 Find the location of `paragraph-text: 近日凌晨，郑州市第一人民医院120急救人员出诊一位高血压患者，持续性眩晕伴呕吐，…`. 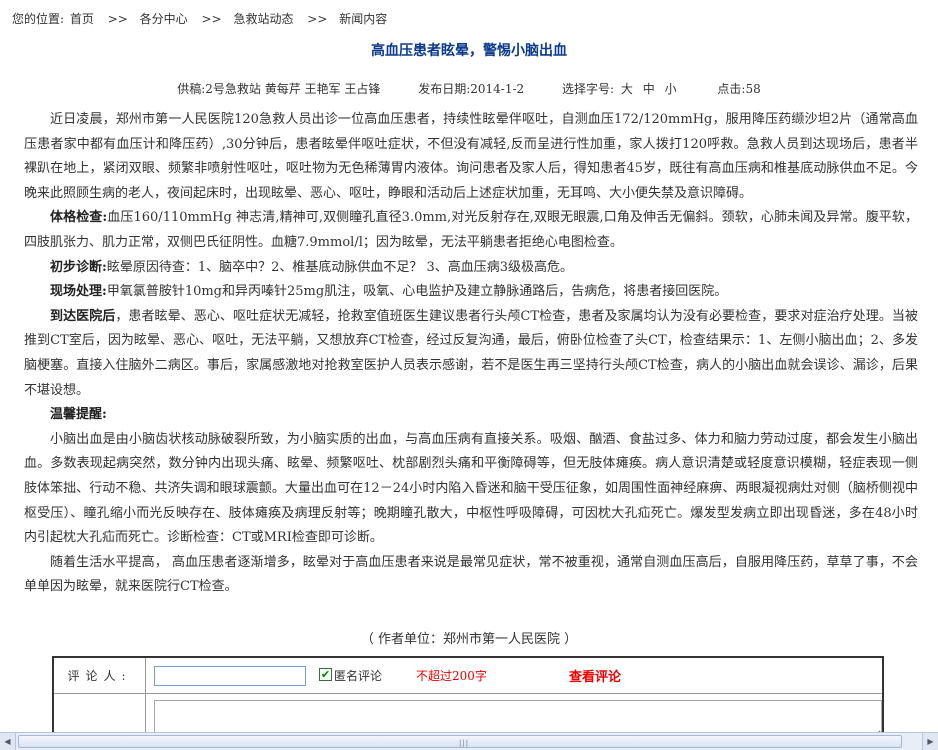

paragraph-text: 近日凌晨，郑州市第一人民医院120急救人员出诊一位高血压患者，持续性眩晕伴呕吐，… is located at coordinates (471, 156).